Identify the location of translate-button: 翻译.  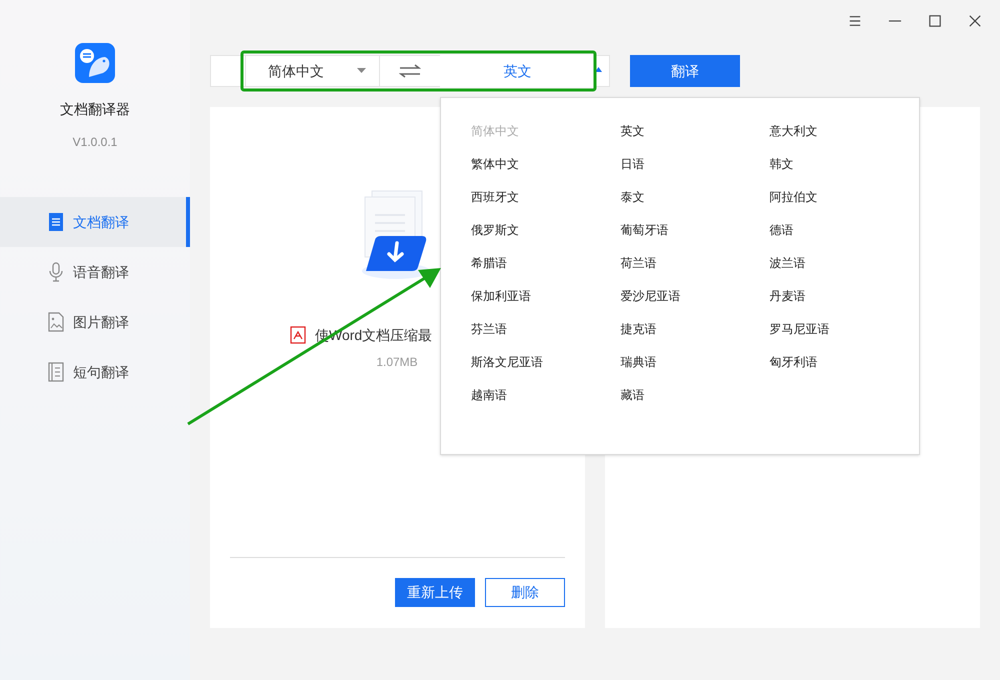
(685, 71).